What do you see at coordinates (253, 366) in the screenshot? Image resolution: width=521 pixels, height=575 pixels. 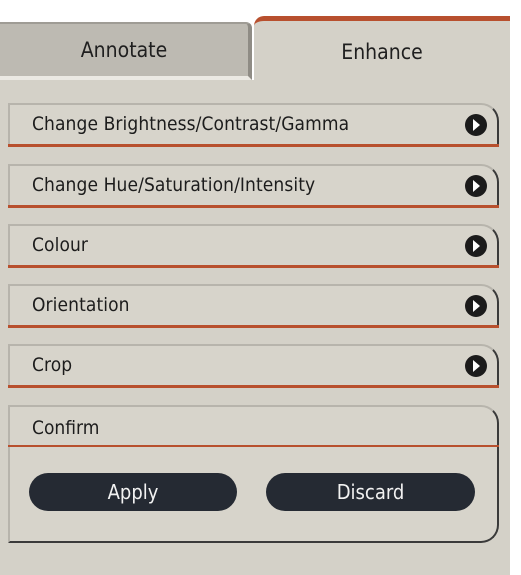 I see `section-crop: Crop` at bounding box center [253, 366].